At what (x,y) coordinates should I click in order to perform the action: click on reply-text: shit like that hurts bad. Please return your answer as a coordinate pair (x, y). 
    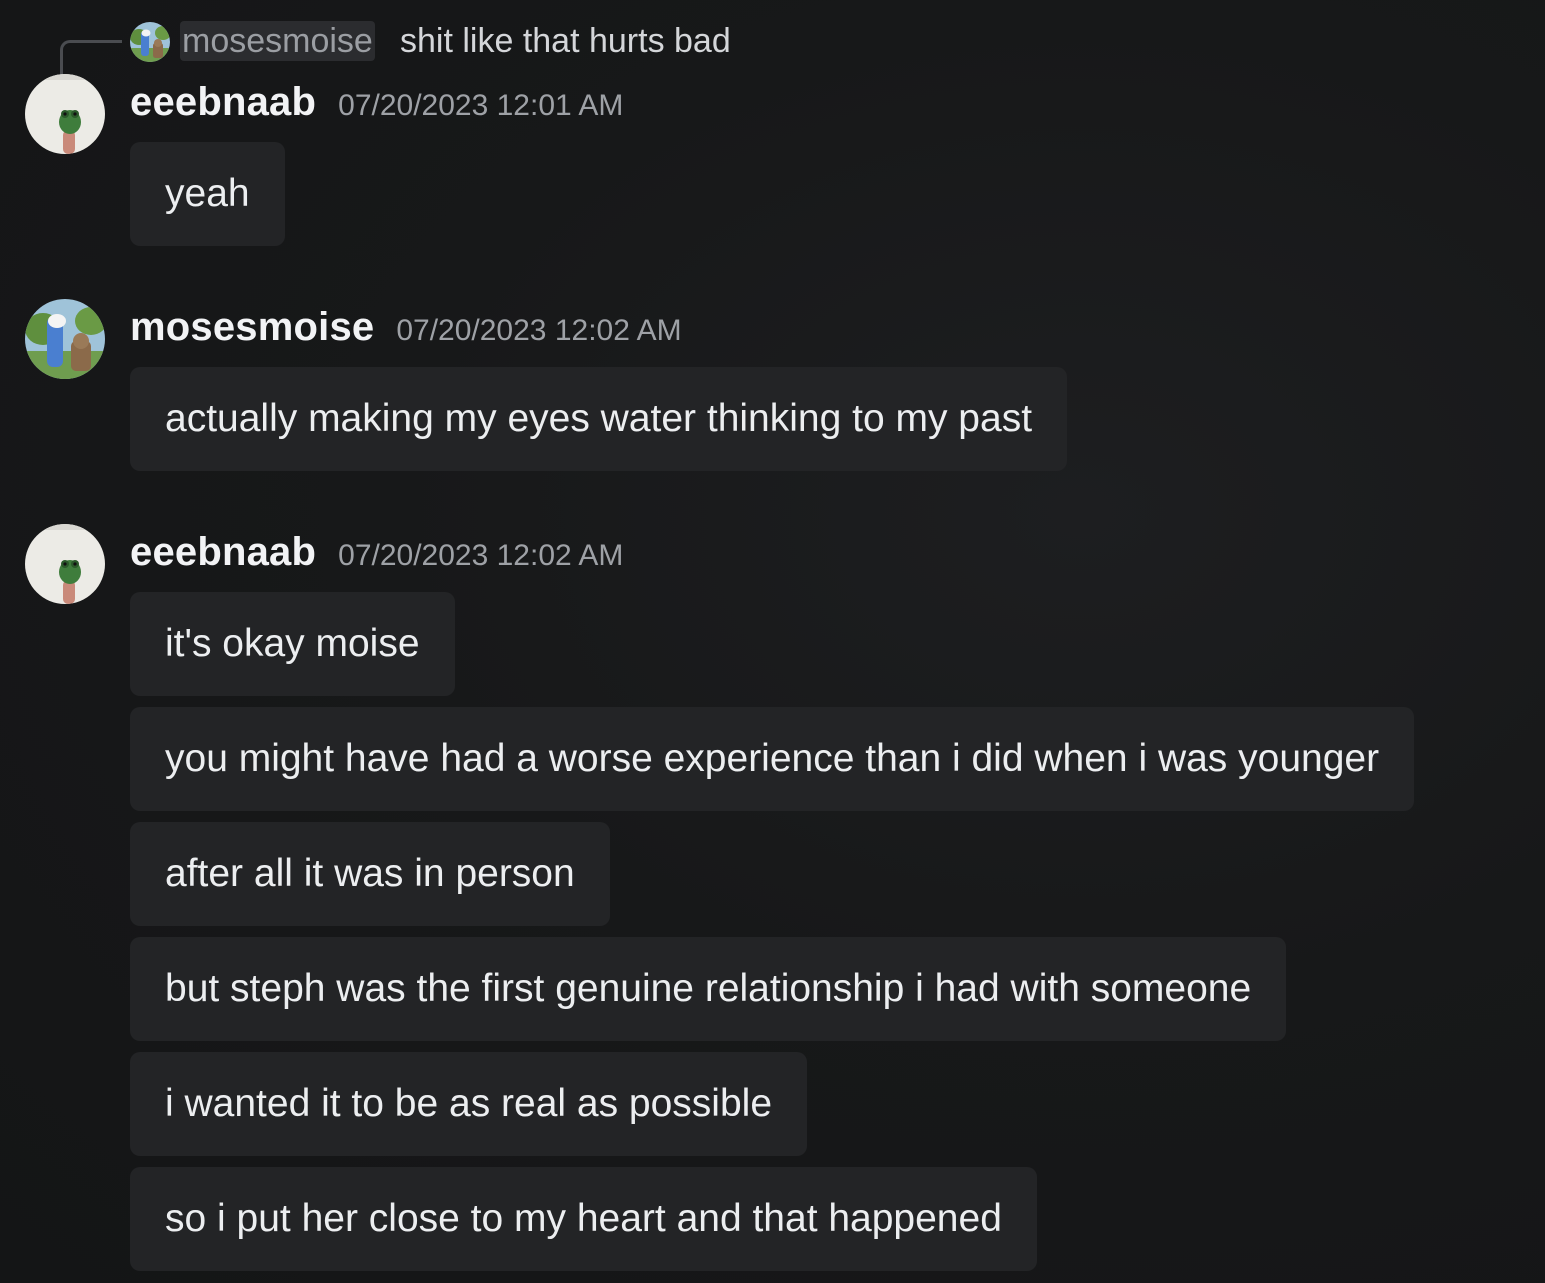
    Looking at the image, I should click on (565, 41).